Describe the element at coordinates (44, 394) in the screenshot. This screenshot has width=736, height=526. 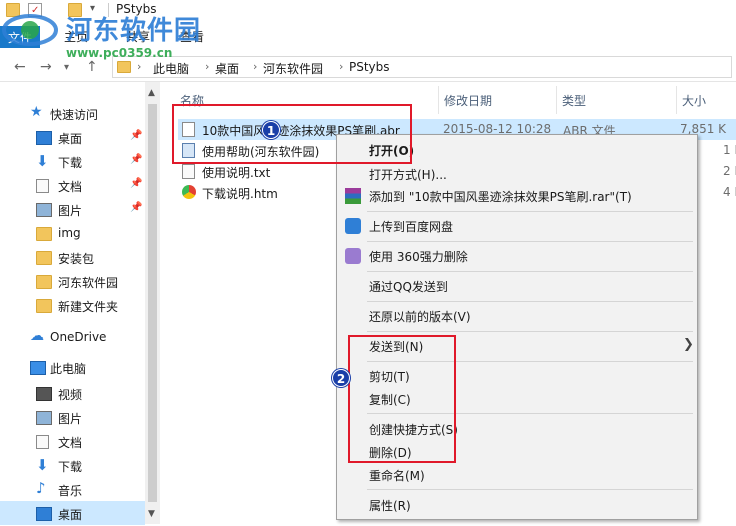
I see `video-icon` at that location.